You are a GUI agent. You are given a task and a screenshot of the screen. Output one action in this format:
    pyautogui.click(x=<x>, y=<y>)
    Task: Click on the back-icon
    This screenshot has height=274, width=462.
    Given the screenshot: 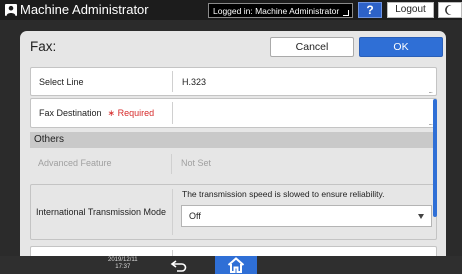 What is the action you would take?
    pyautogui.click(x=178, y=266)
    